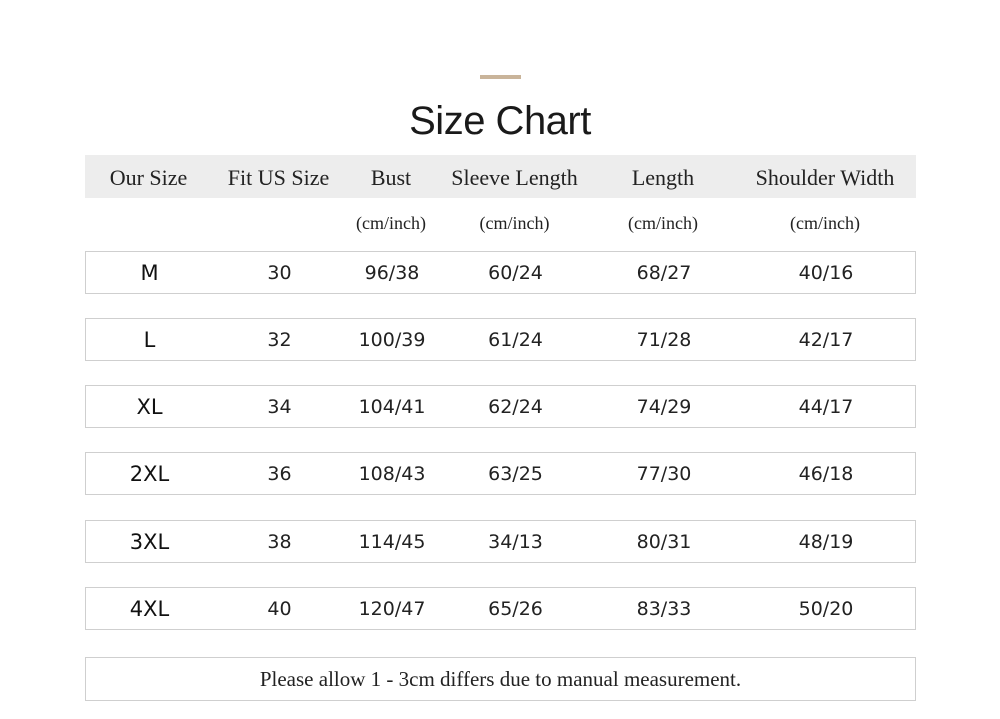 The image size is (1000, 719). What do you see at coordinates (392, 407) in the screenshot?
I see `bust-cell: 104/41` at bounding box center [392, 407].